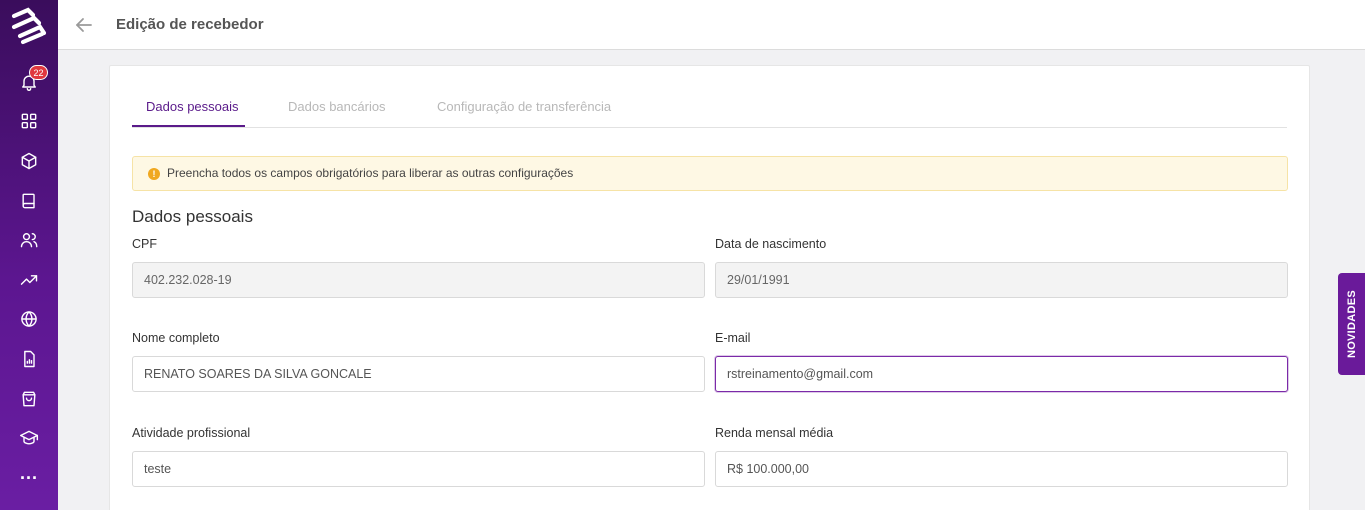 The width and height of the screenshot is (1365, 510). I want to click on section-title: Dados pessoais, so click(192, 216).